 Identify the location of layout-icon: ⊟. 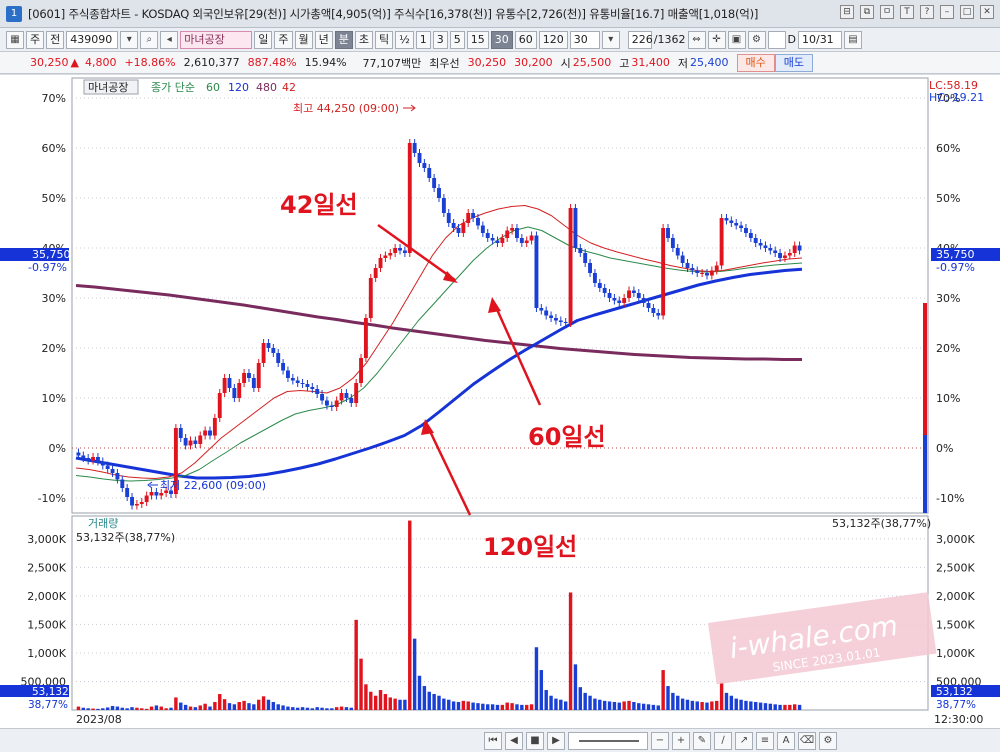
(847, 12).